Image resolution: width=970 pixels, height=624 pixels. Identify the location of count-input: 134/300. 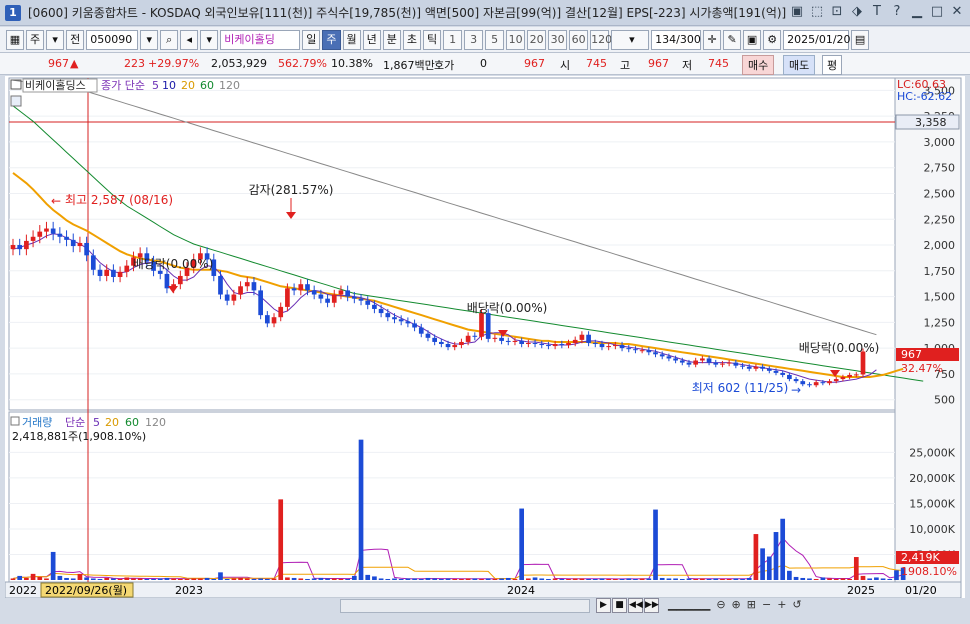
(676, 39).